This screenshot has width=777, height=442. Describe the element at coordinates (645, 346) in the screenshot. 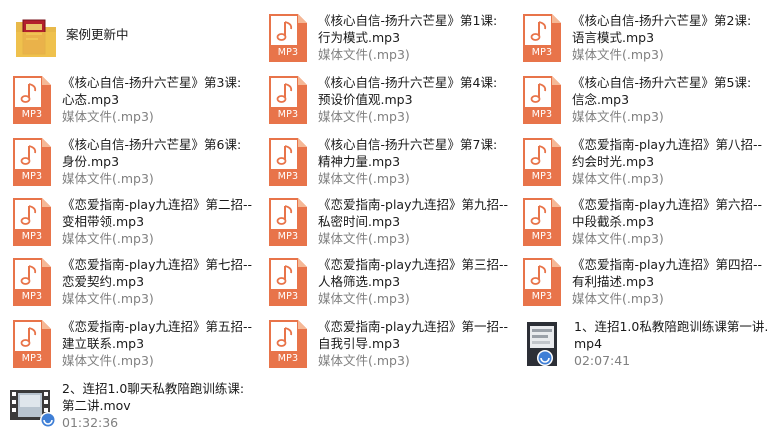

I see `video-file-item: 1、连招1.0私教陪跑训练课第一讲. mp4 02:07:41` at that location.